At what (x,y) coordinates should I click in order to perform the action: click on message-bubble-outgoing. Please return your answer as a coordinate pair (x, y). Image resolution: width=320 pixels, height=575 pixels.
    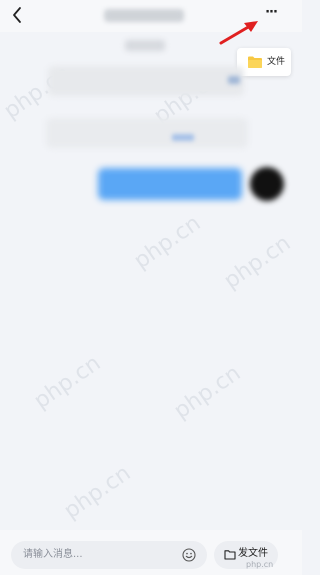
    Looking at the image, I should click on (170, 184).